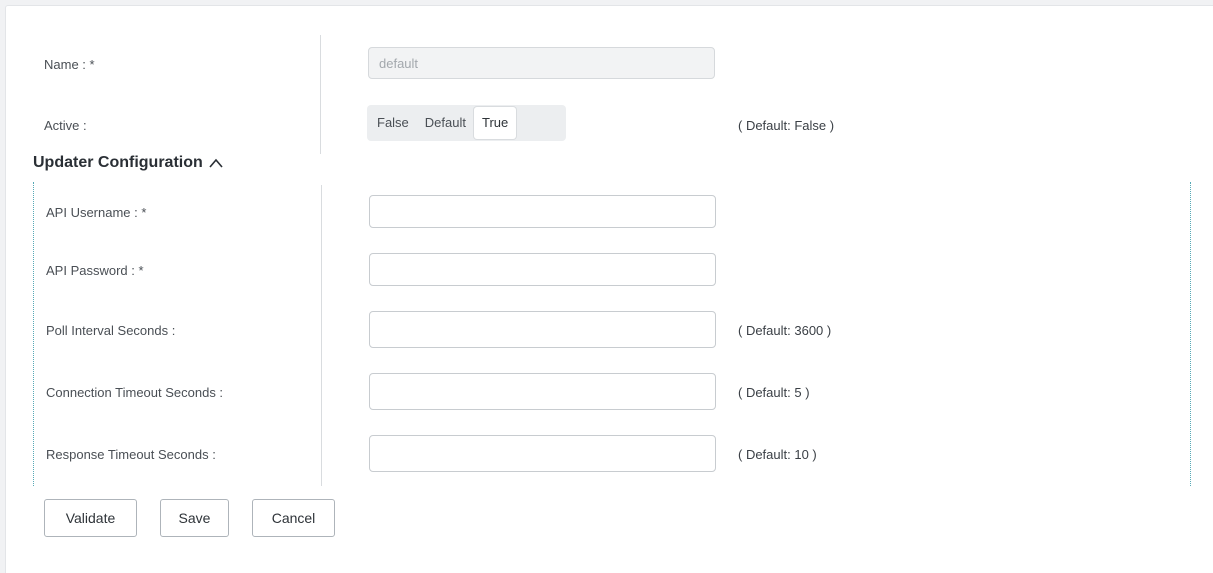 The height and width of the screenshot is (573, 1213). What do you see at coordinates (542, 391) in the screenshot?
I see `connection-timeout-input` at bounding box center [542, 391].